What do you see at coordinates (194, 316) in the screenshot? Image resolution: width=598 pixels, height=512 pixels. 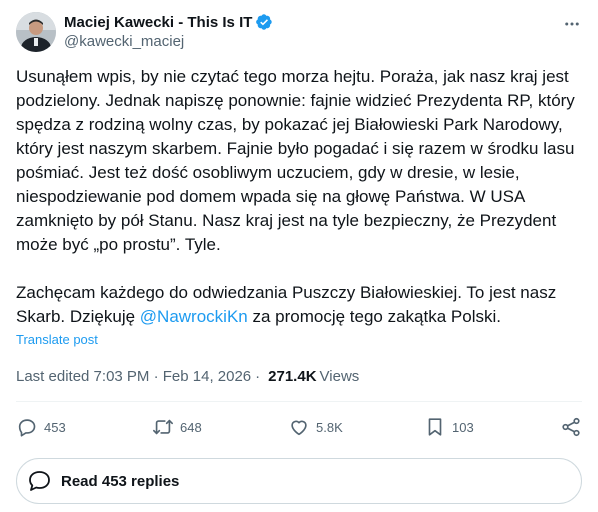 I see `mention-link: @NawrockiKn` at bounding box center [194, 316].